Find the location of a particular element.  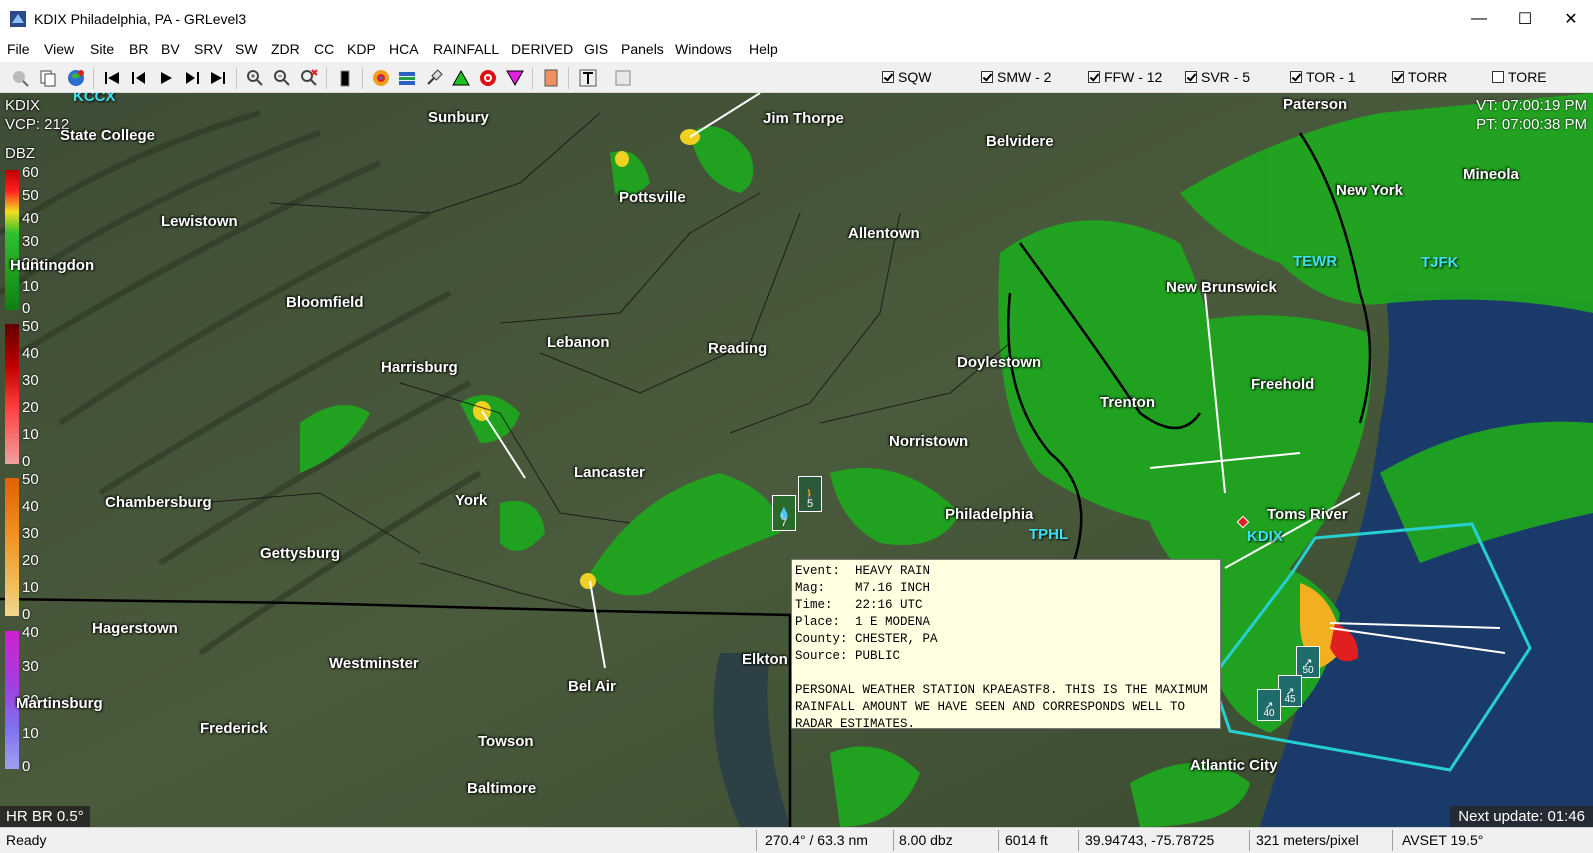

green-triangle-icon is located at coordinates (461, 77).